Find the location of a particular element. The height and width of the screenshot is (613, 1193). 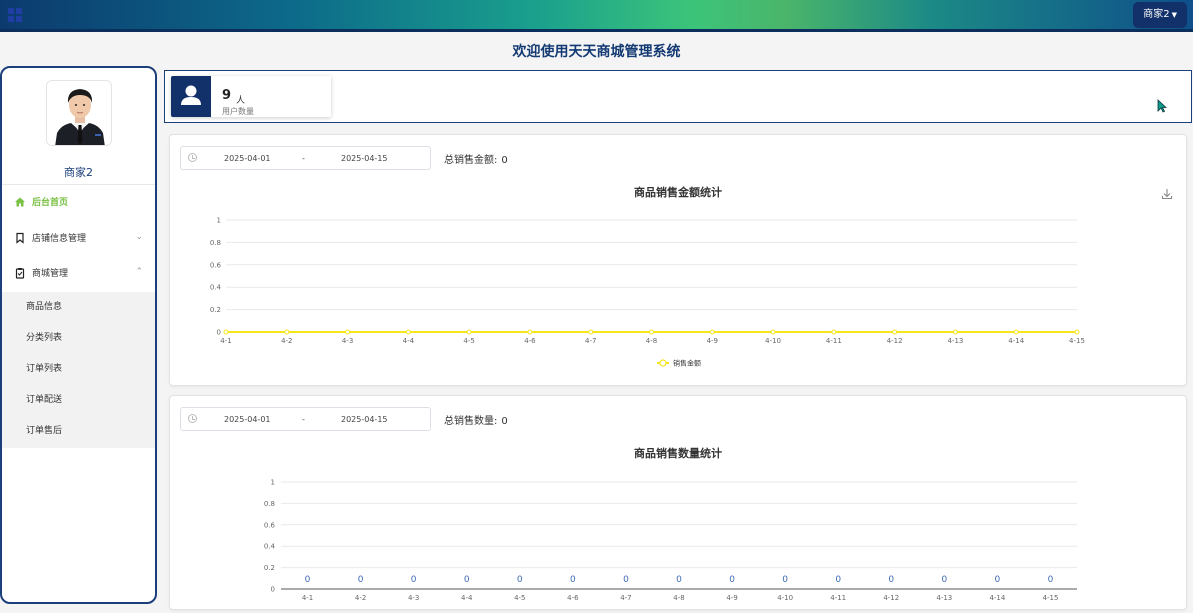

sidebar-item-label: 店铺信息管理 is located at coordinates (59, 239).